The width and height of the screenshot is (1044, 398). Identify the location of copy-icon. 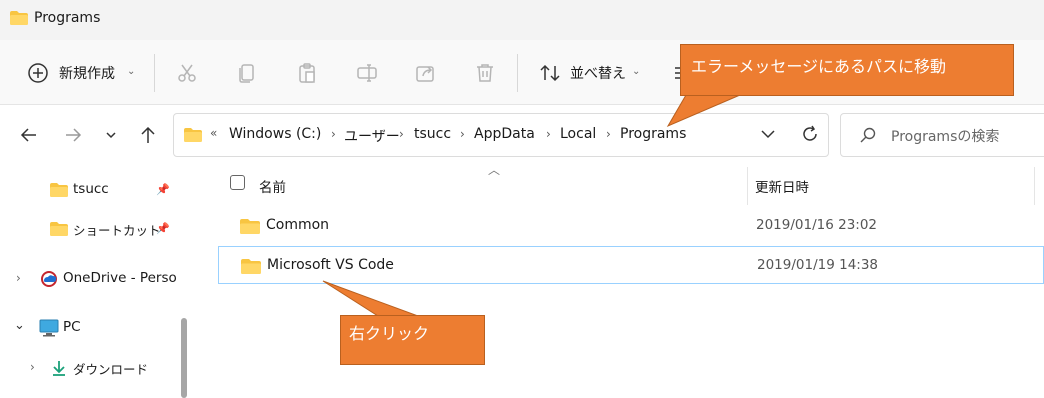
(247, 73).